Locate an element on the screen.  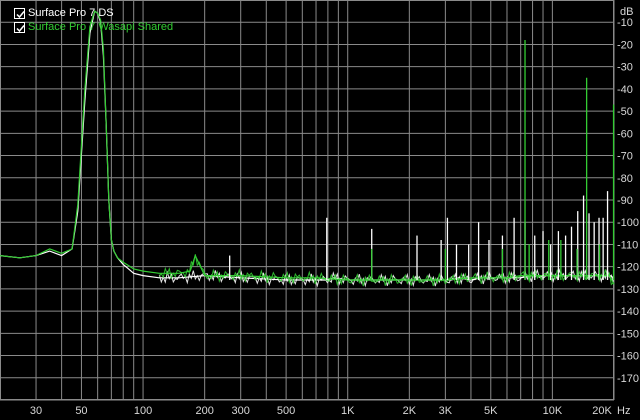
y-tick-label: -100 is located at coordinates (628, 223).